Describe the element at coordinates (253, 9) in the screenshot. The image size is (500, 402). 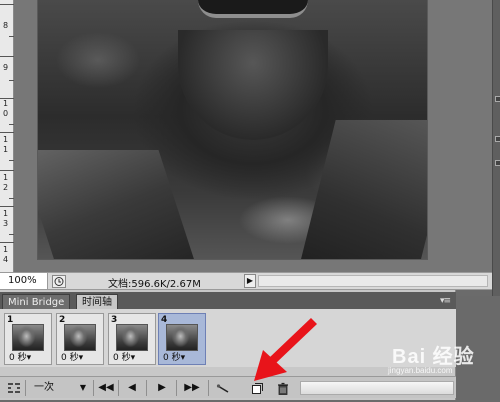
I see `image-mouth-region` at that location.